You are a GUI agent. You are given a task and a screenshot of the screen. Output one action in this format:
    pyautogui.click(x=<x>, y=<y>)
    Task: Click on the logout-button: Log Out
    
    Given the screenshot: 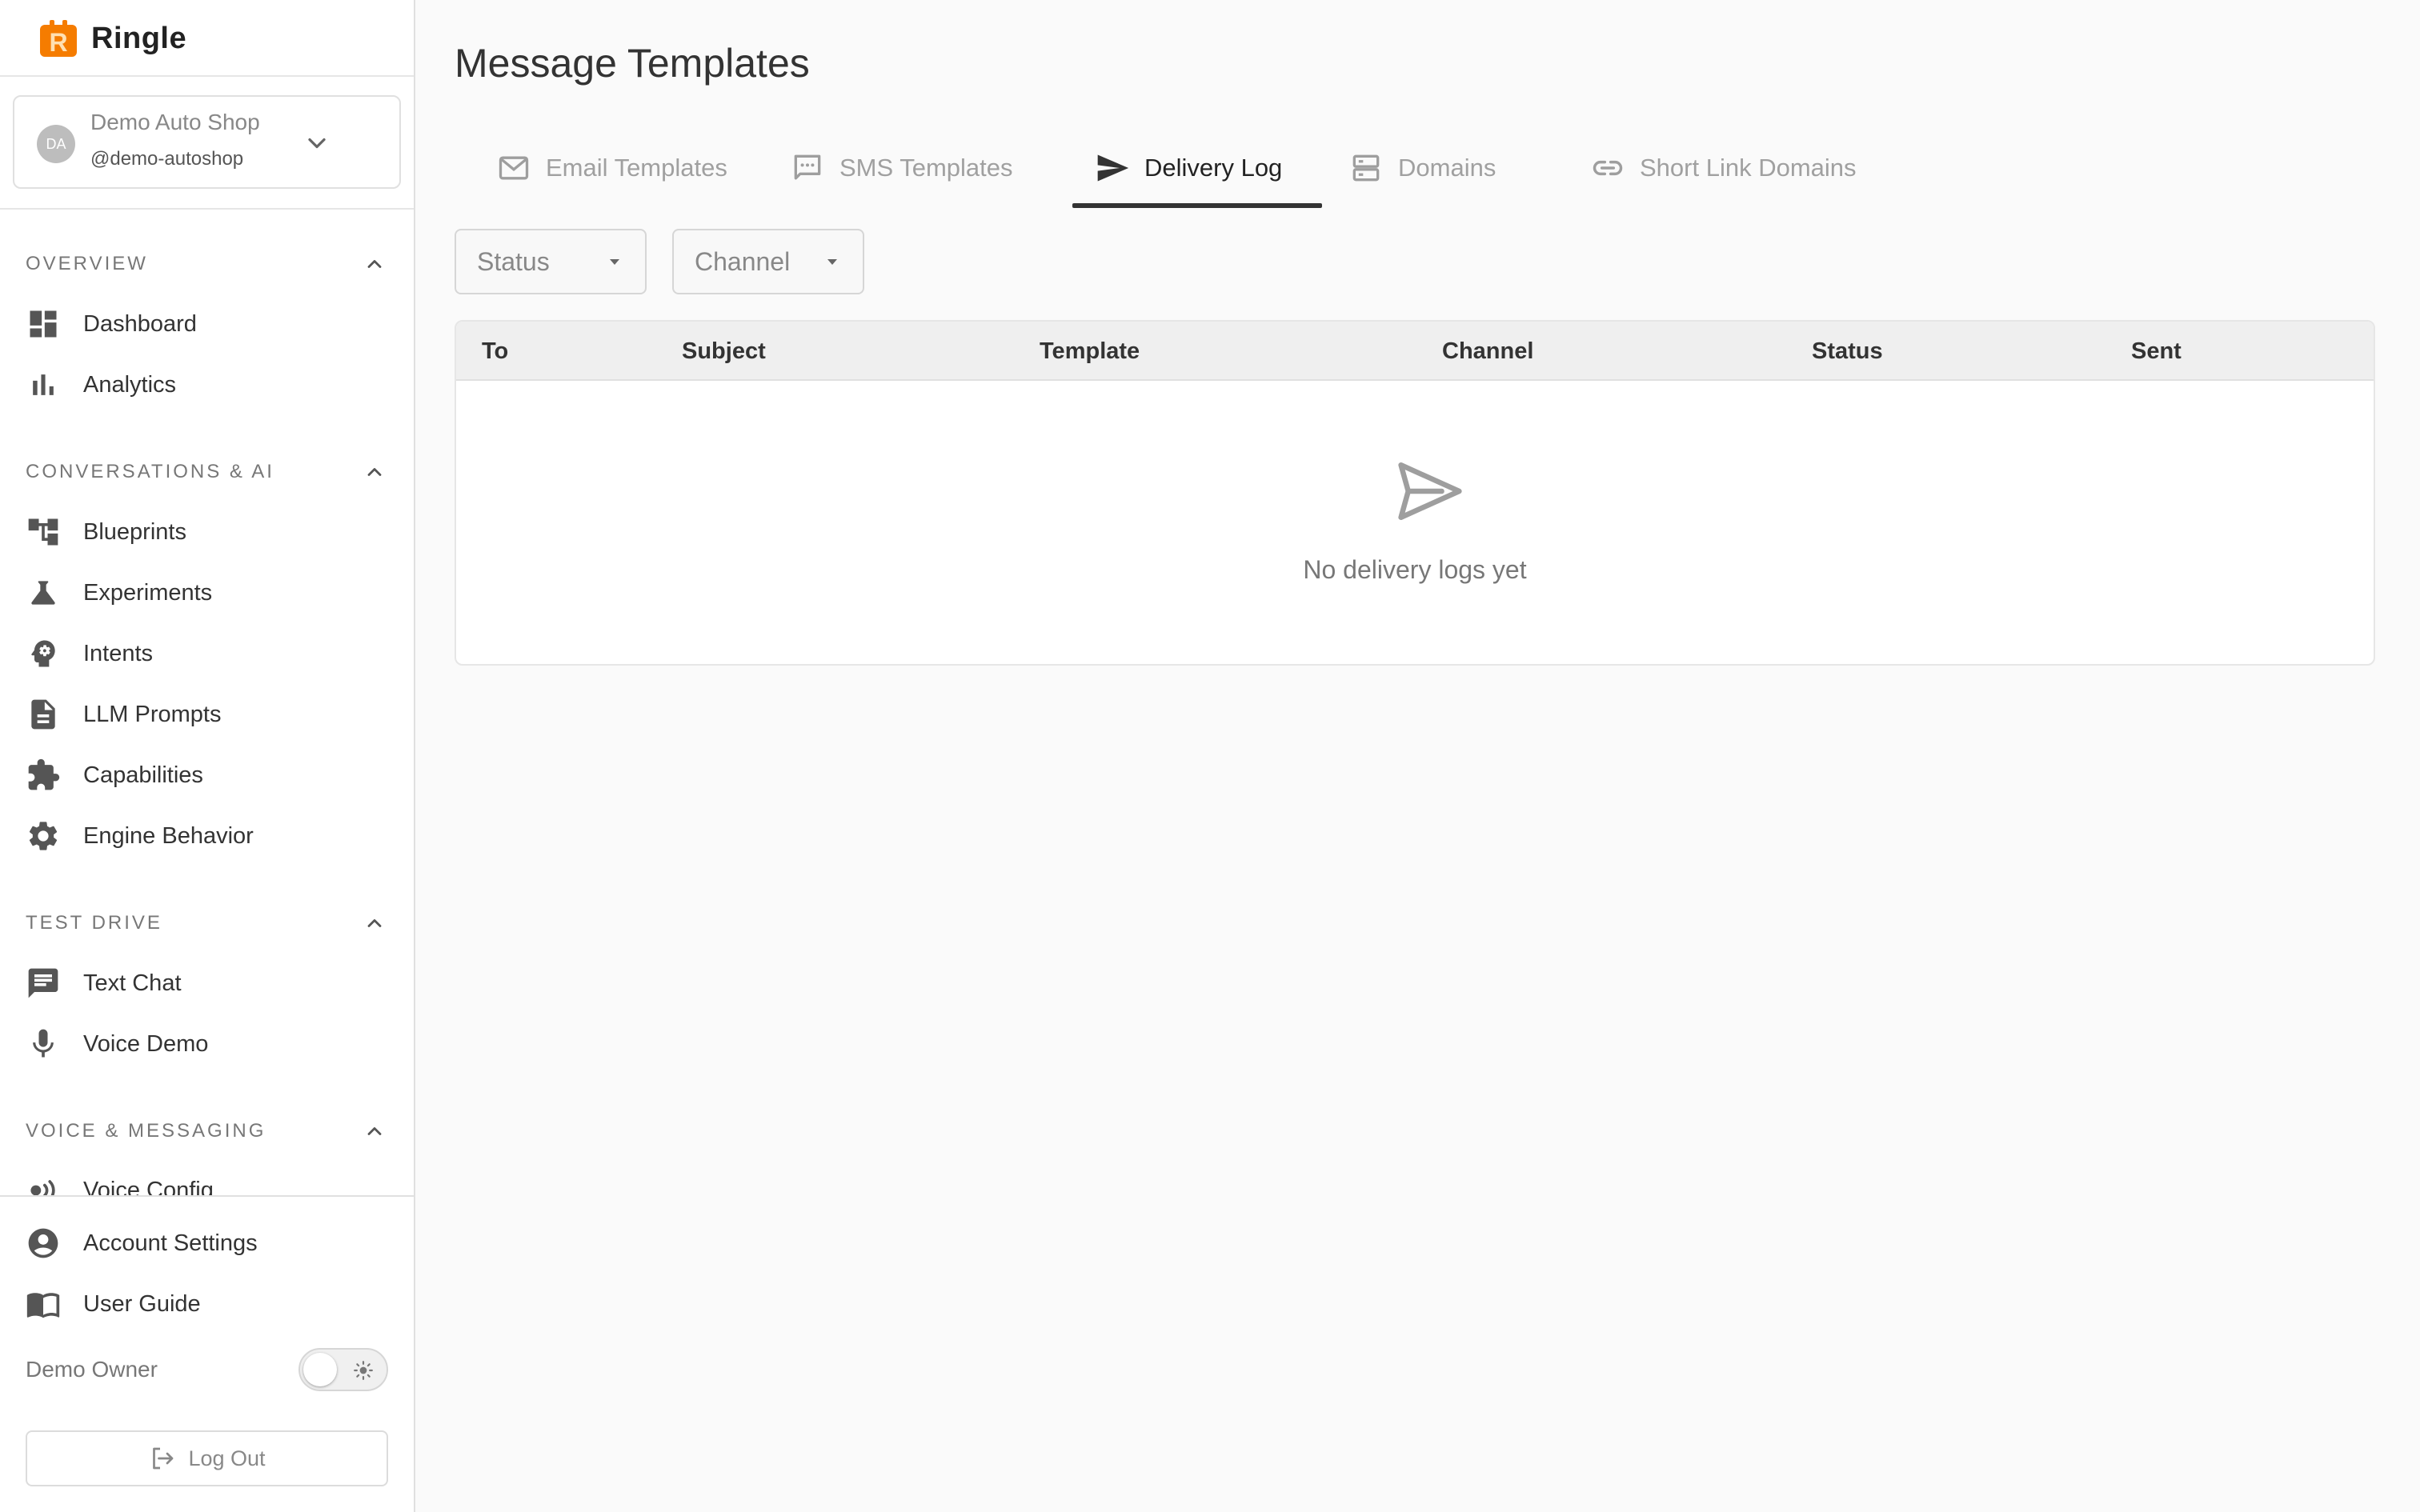 What is the action you would take?
    pyautogui.click(x=207, y=1458)
    